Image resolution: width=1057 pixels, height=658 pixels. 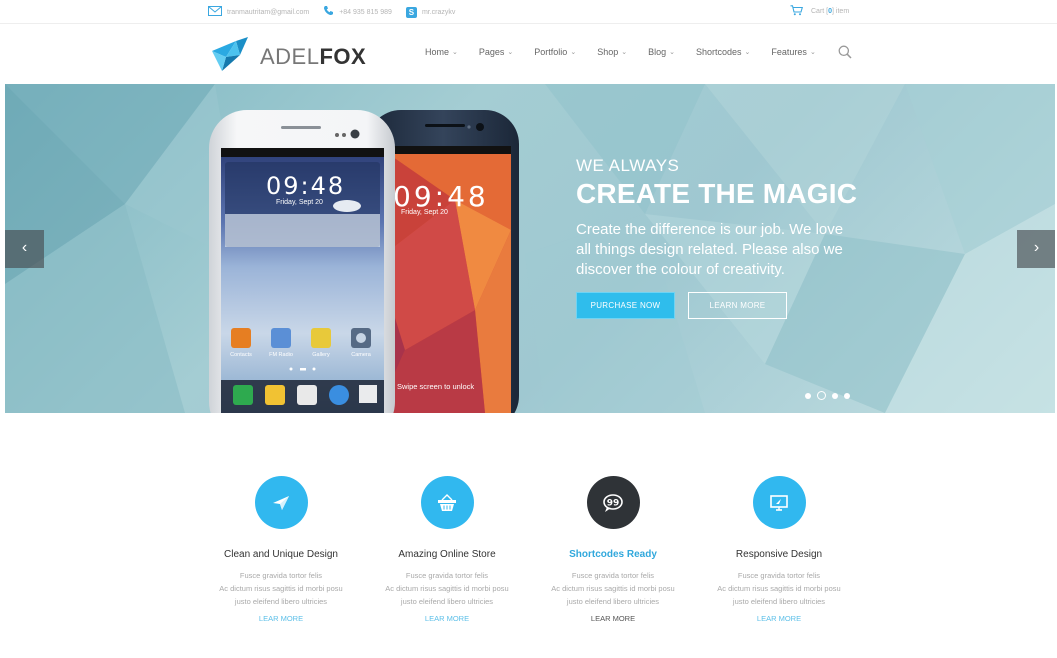 What do you see at coordinates (719, 52) in the screenshot?
I see `nav-label: Shortcodes` at bounding box center [719, 52].